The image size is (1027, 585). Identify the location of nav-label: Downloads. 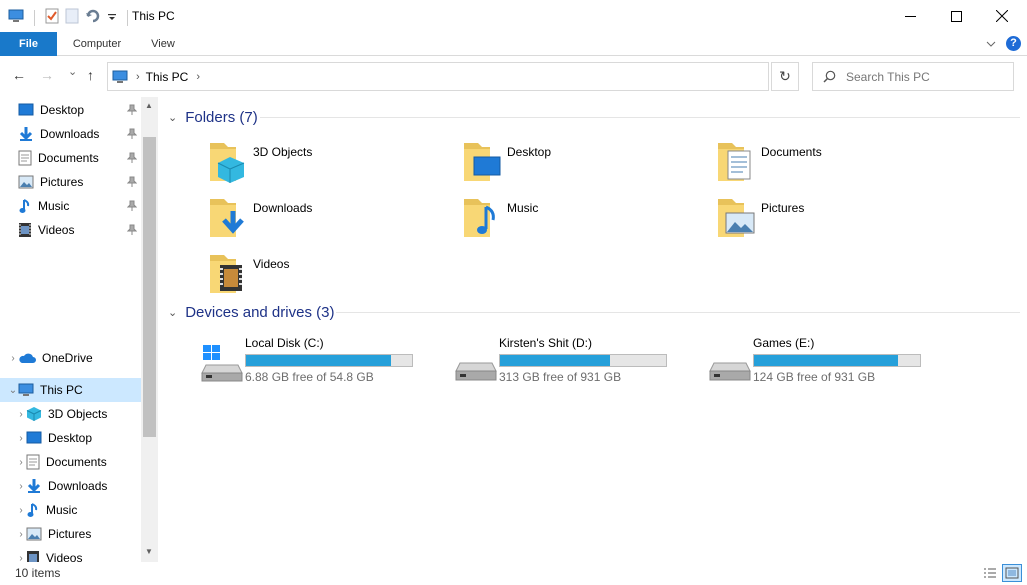
(78, 486).